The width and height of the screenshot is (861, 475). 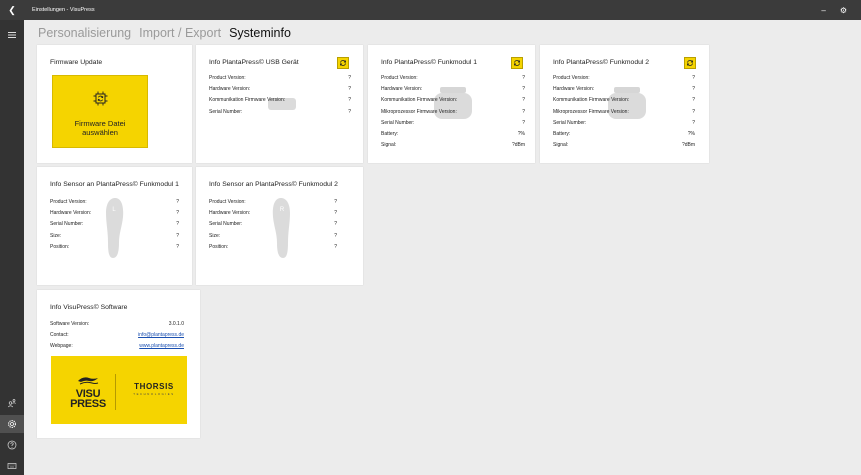 What do you see at coordinates (59, 334) in the screenshot?
I see `row-label: Contact:` at bounding box center [59, 334].